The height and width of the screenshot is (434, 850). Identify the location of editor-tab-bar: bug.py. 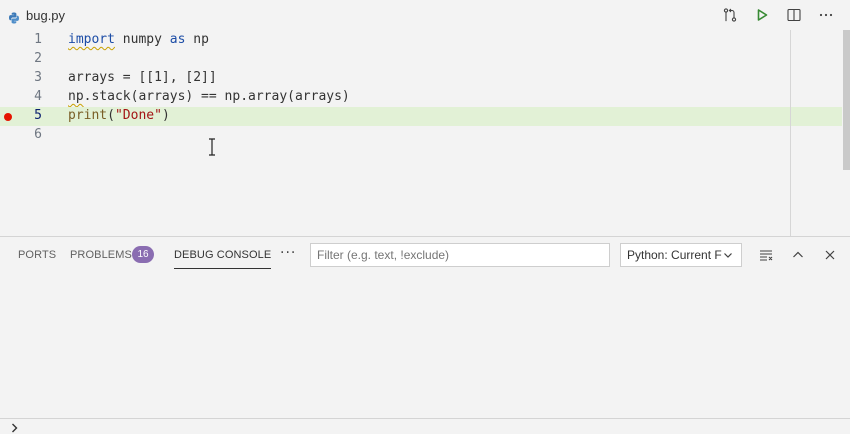
(425, 15).